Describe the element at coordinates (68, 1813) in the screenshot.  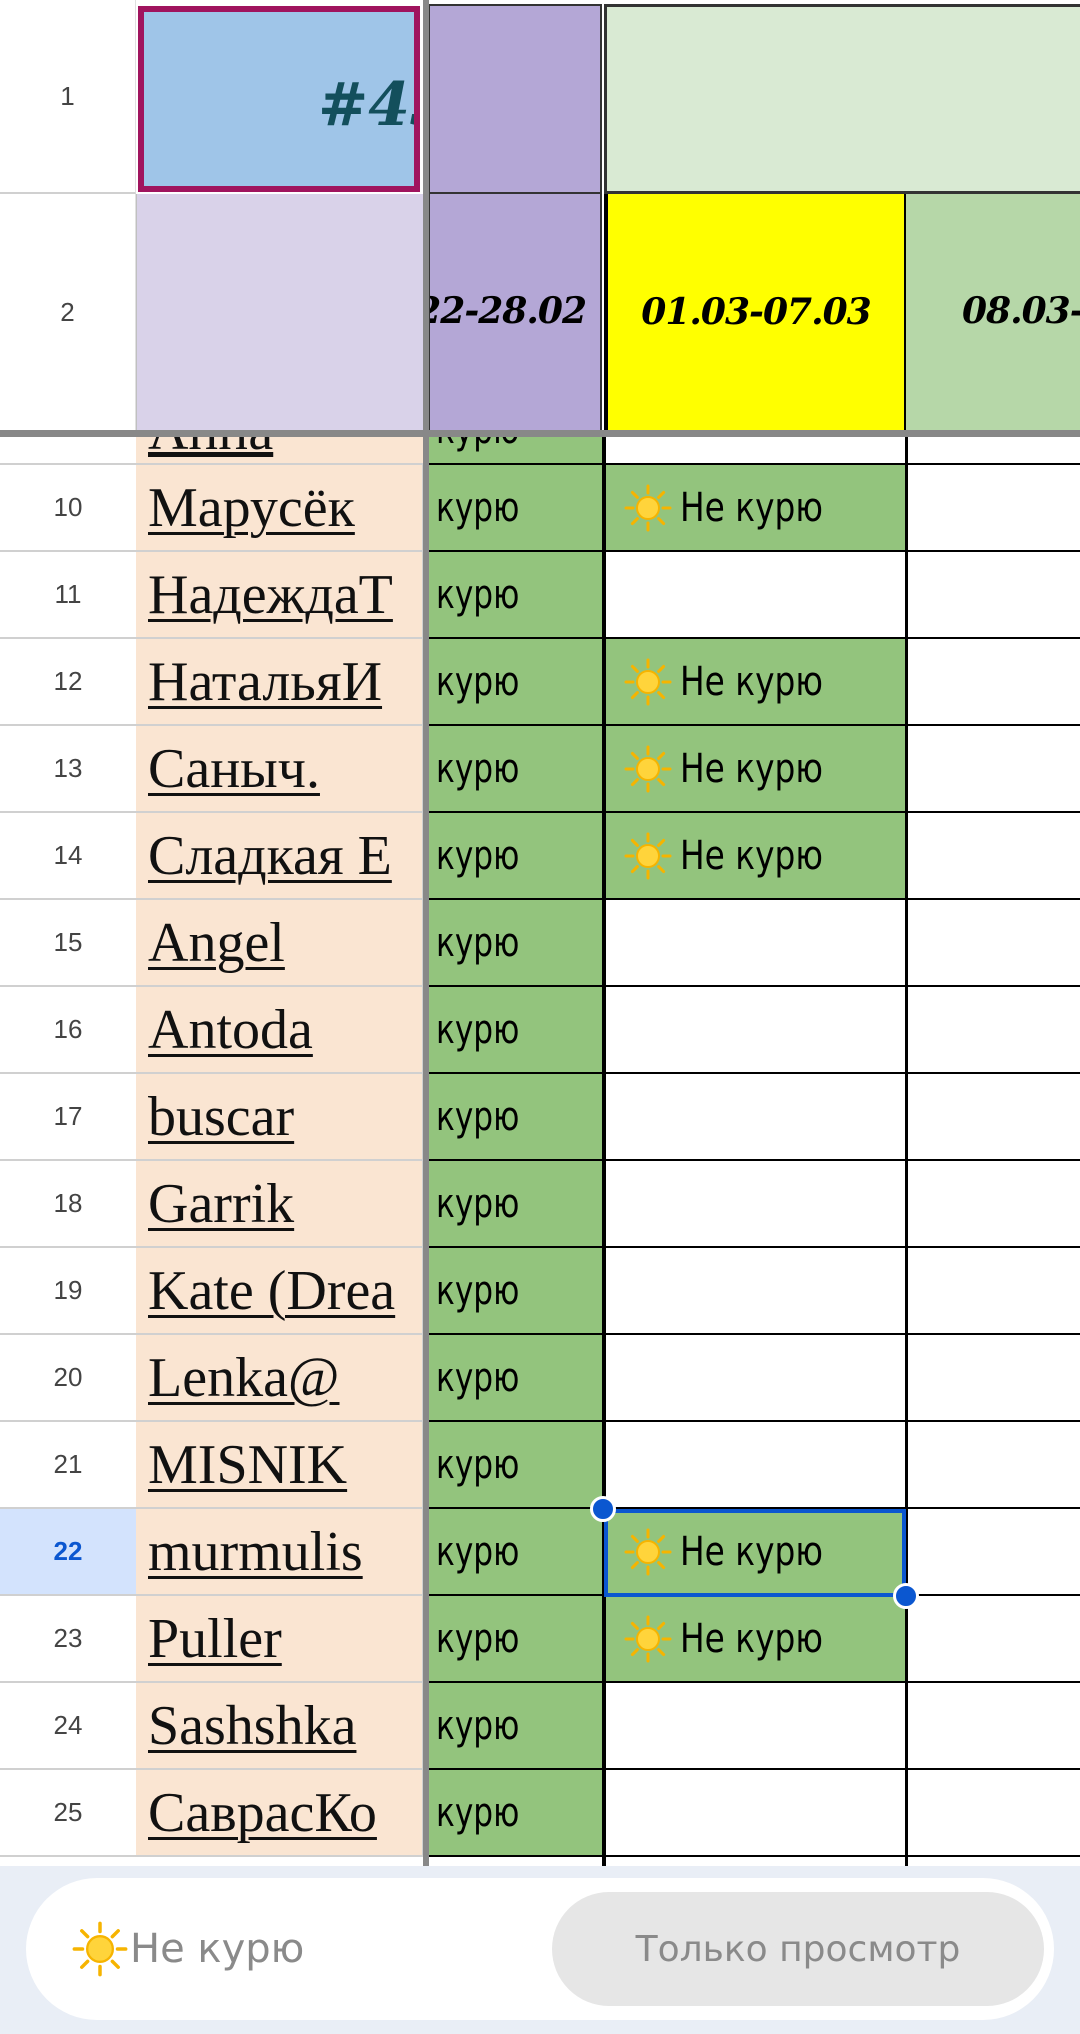
I see `row-number: 25` at that location.